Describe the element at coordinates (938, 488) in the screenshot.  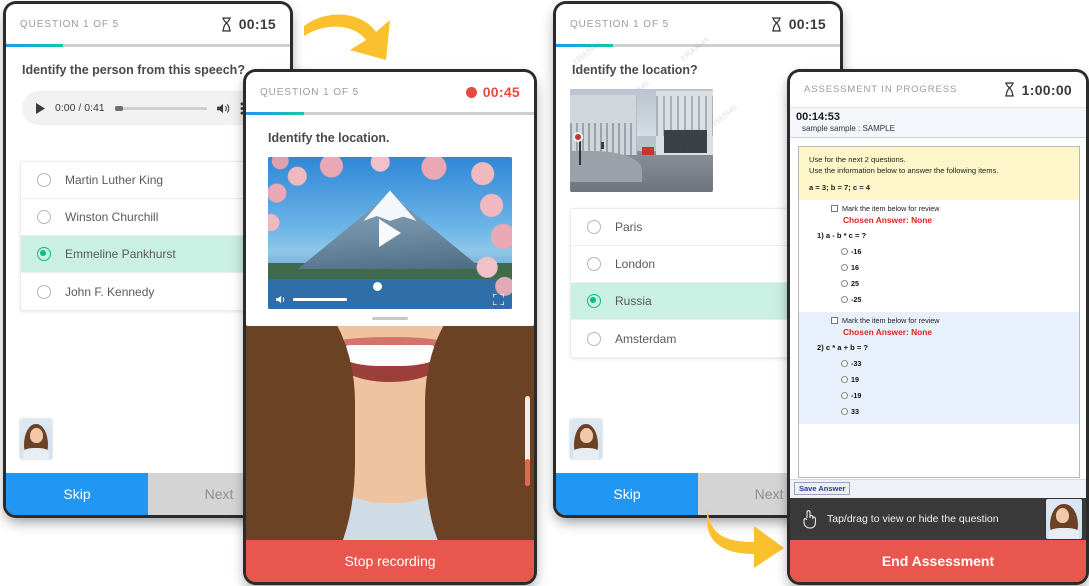
I see `save-answer-bar: Save Answer` at that location.